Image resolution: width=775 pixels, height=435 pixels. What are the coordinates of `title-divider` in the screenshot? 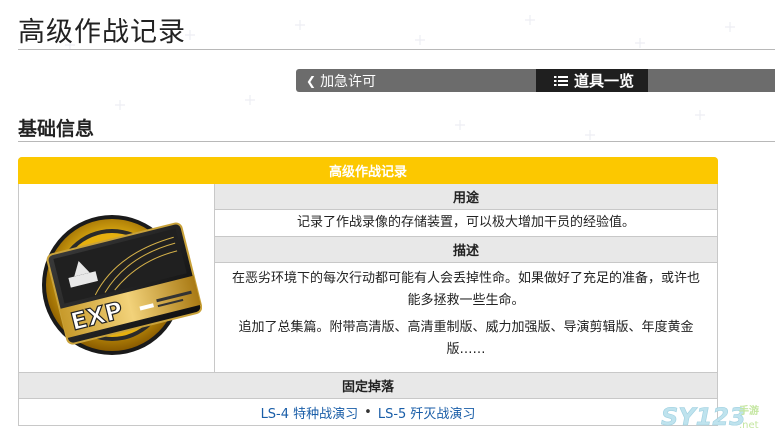 It's located at (396, 49).